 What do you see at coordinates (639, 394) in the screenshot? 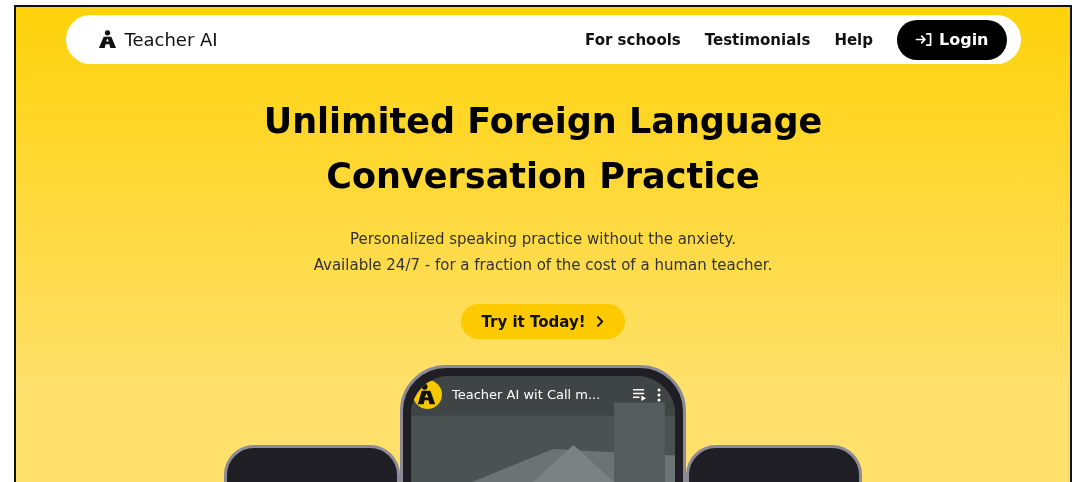
I see `playlist-icon` at bounding box center [639, 394].